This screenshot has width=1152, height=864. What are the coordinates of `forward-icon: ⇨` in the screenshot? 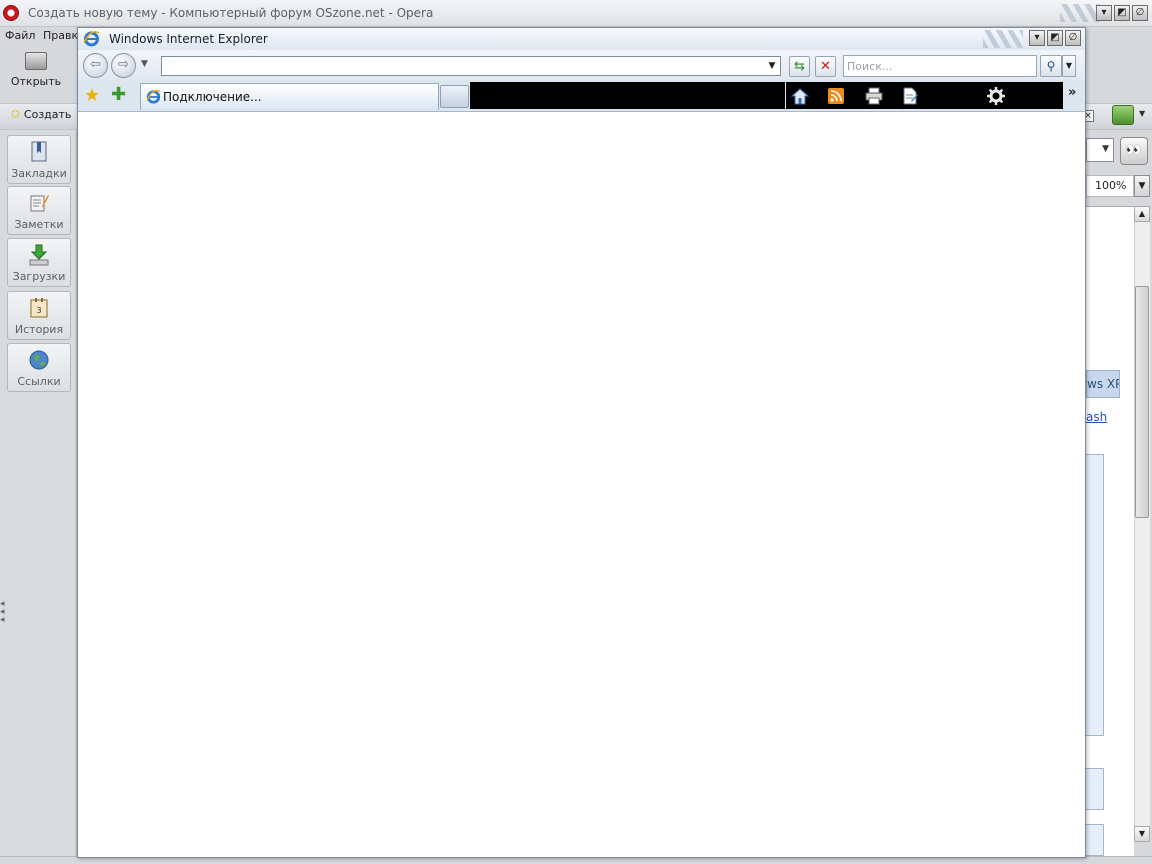 It's located at (123, 65).